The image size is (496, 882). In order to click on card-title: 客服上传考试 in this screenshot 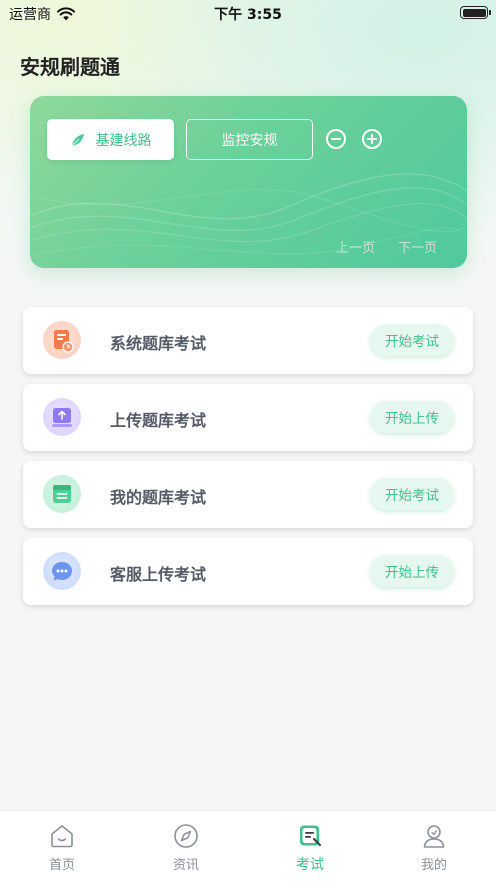, I will do `click(158, 574)`.